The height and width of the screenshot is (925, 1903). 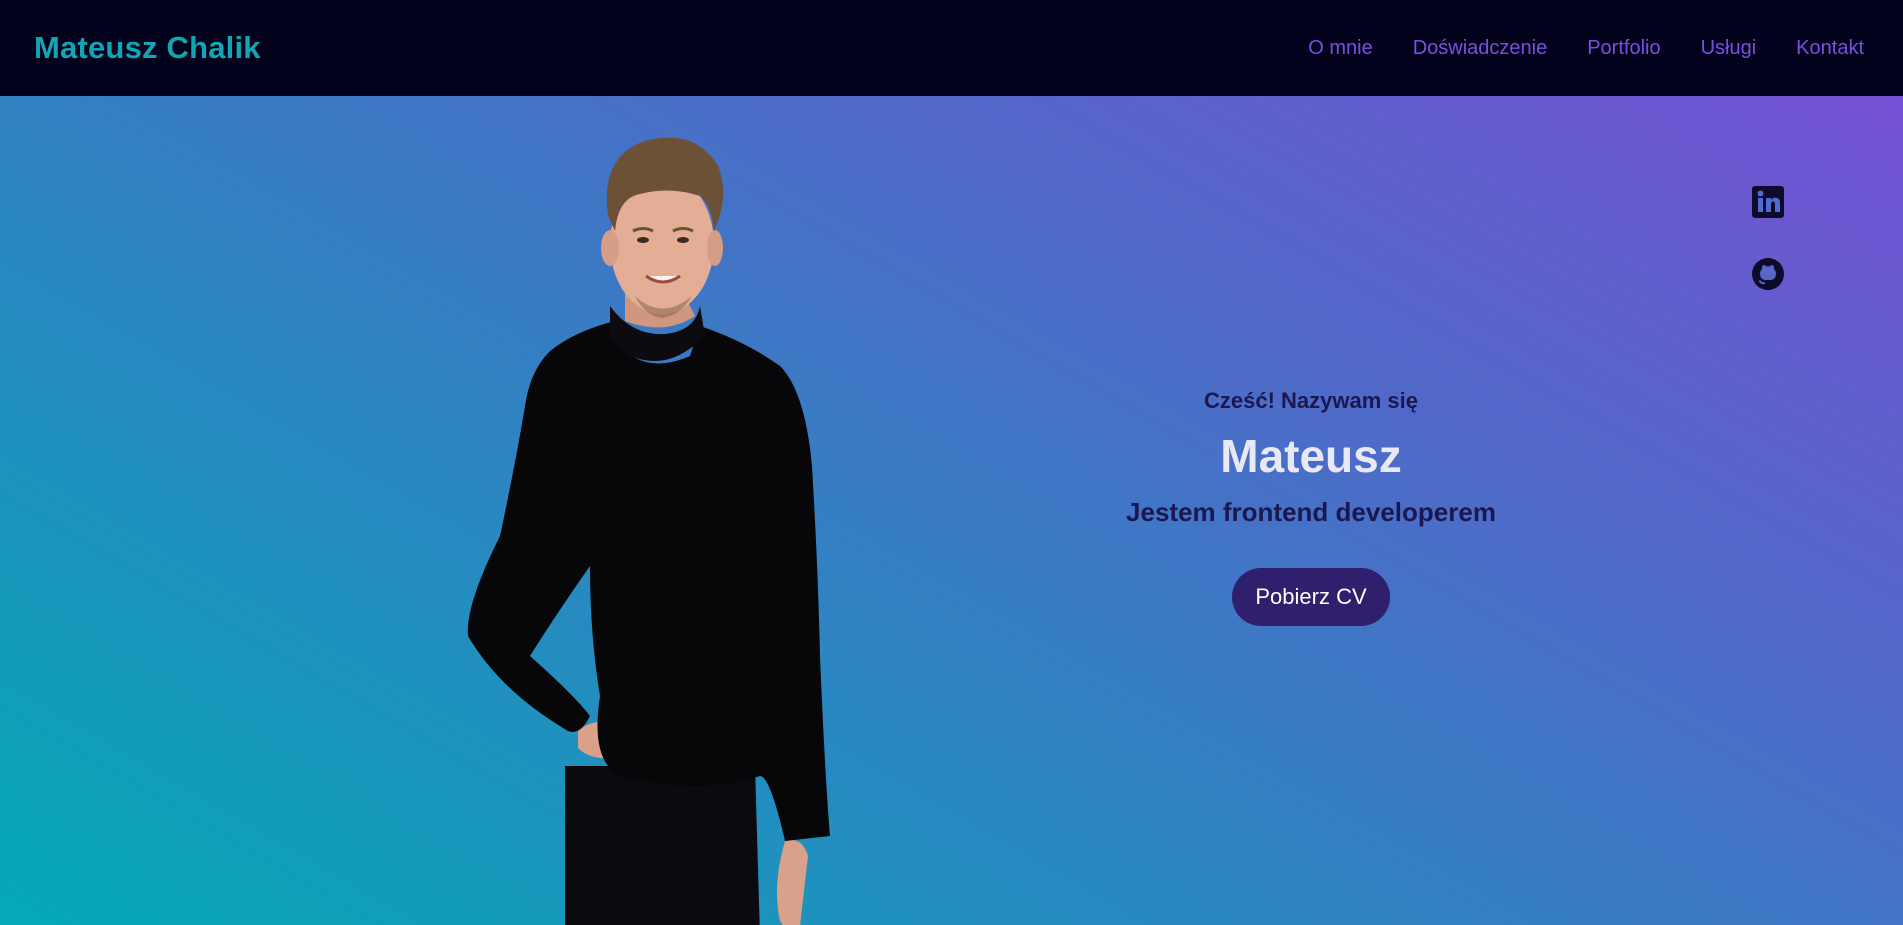 I want to click on download-cv-button: Pobierz CV, so click(x=1311, y=597).